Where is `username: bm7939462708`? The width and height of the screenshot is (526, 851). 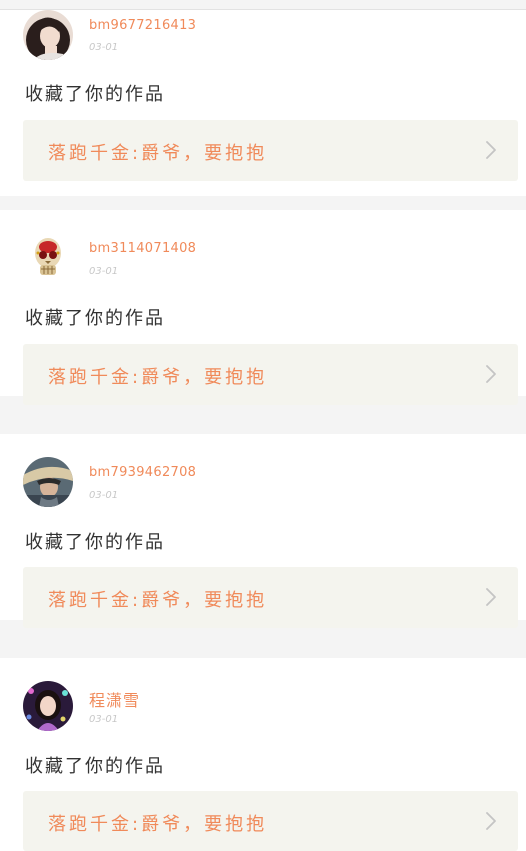
username: bm7939462708 is located at coordinates (142, 472).